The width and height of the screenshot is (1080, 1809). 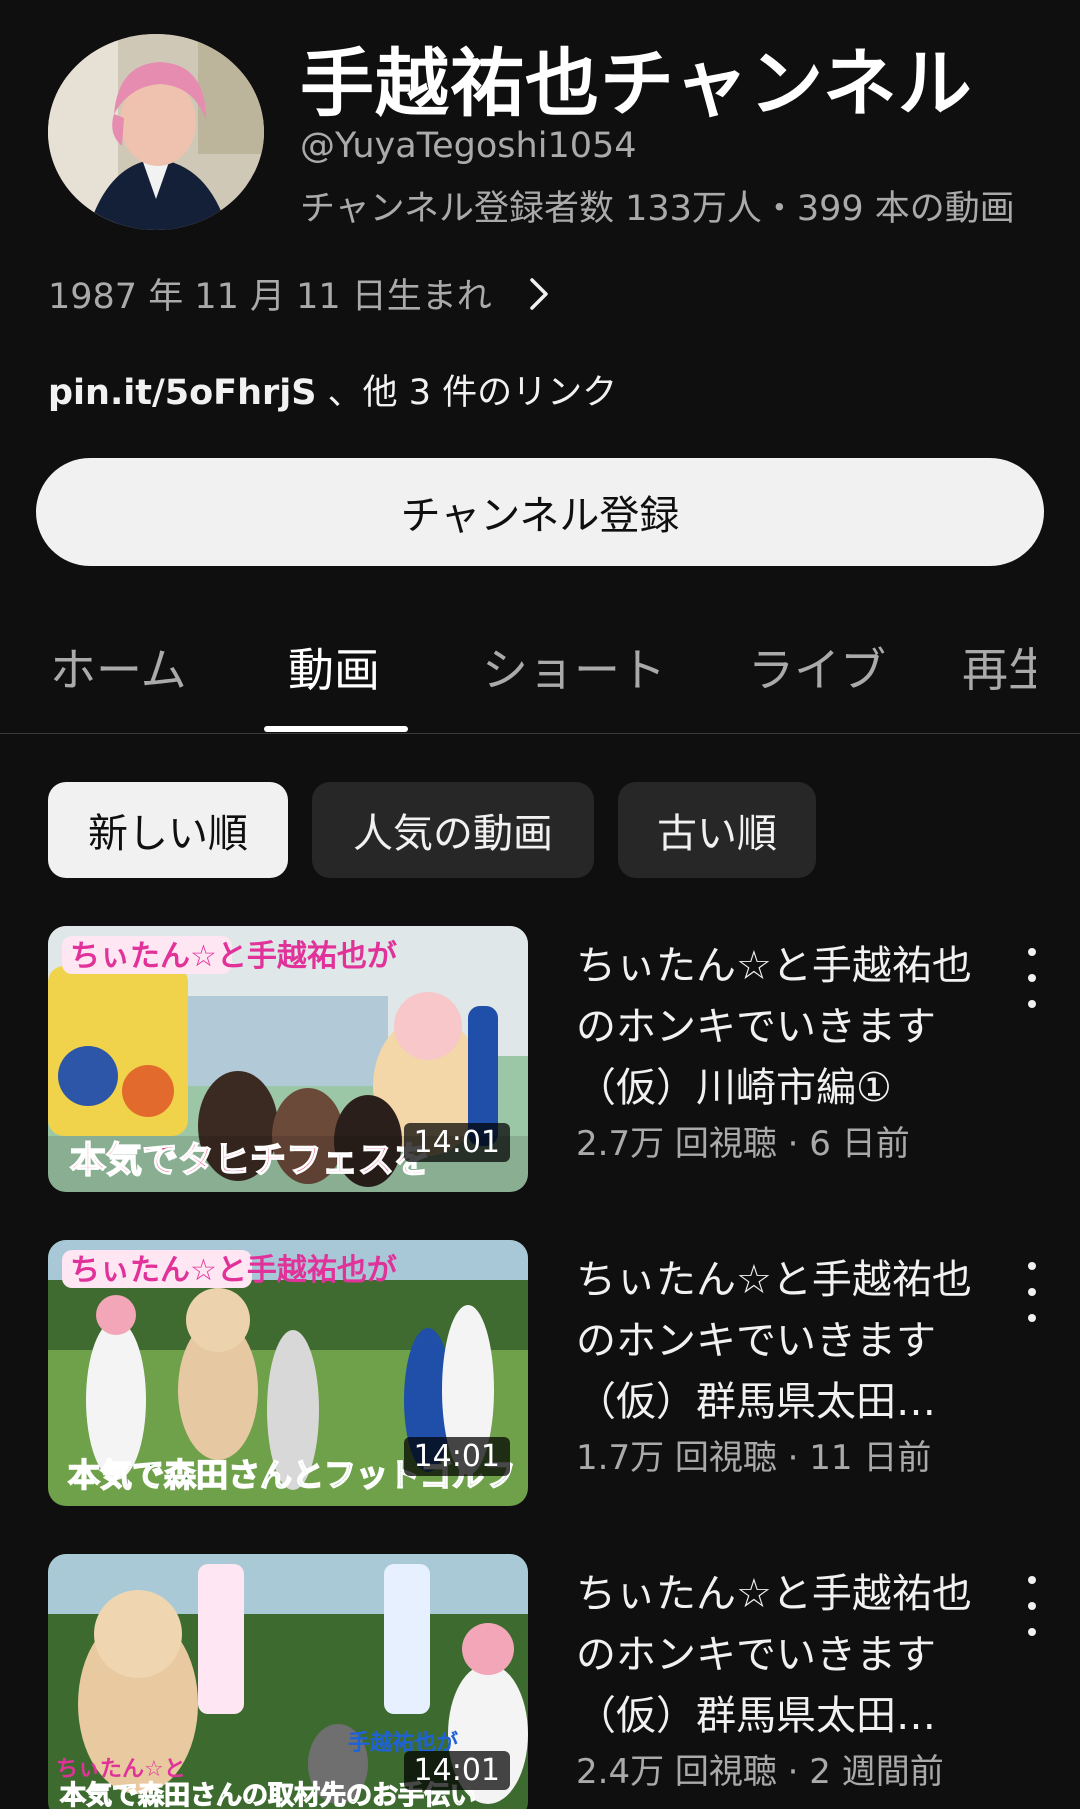 I want to click on video-thumbnail: ちぃたん☆と手越祐也が 本気でタヒチフェスを 14:01, so click(x=288, y=1059).